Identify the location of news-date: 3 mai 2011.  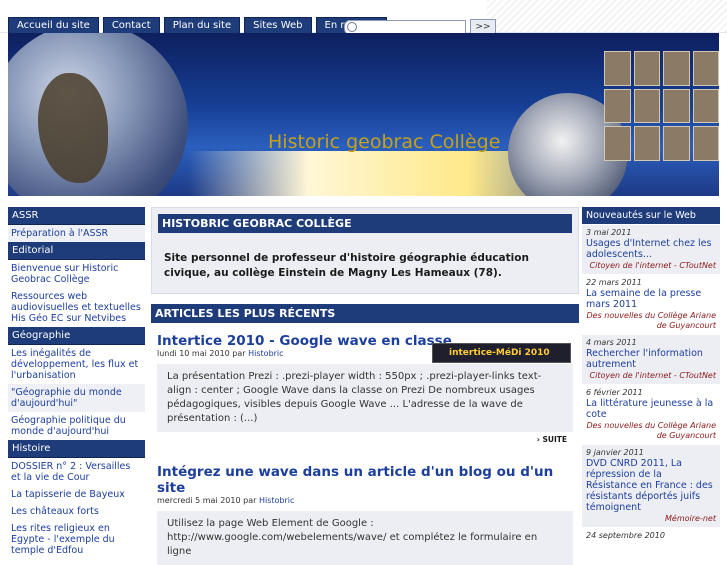
(609, 232).